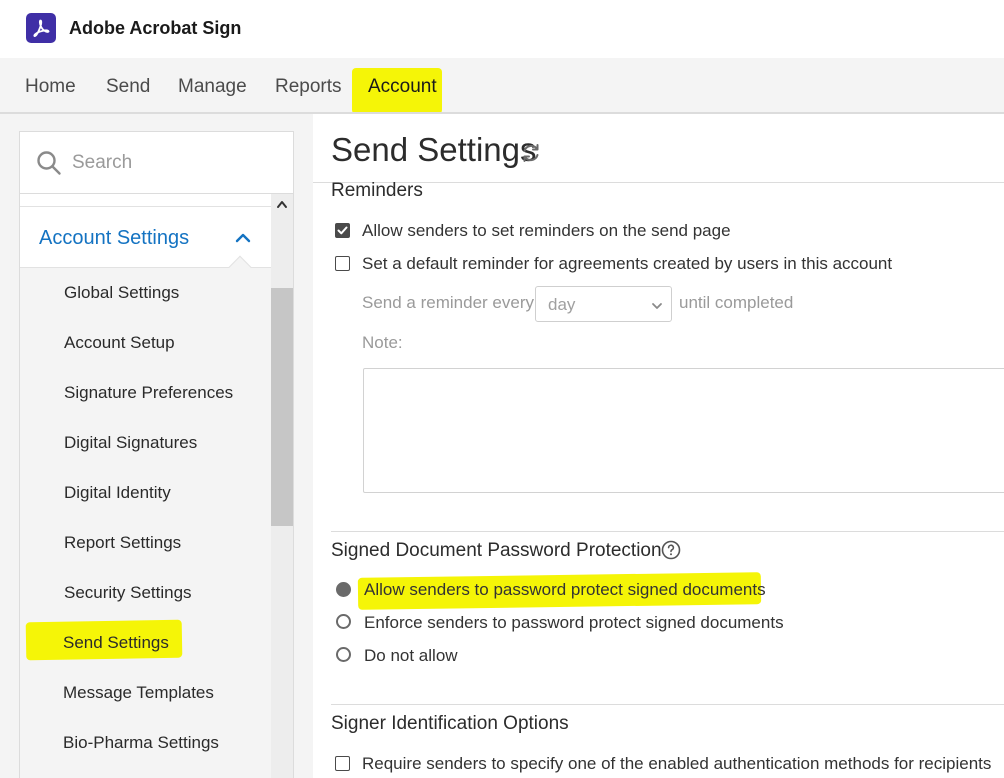 This screenshot has height=778, width=1004. What do you see at coordinates (450, 723) in the screenshot?
I see `signer-identification-heading: Signer Identification Options` at bounding box center [450, 723].